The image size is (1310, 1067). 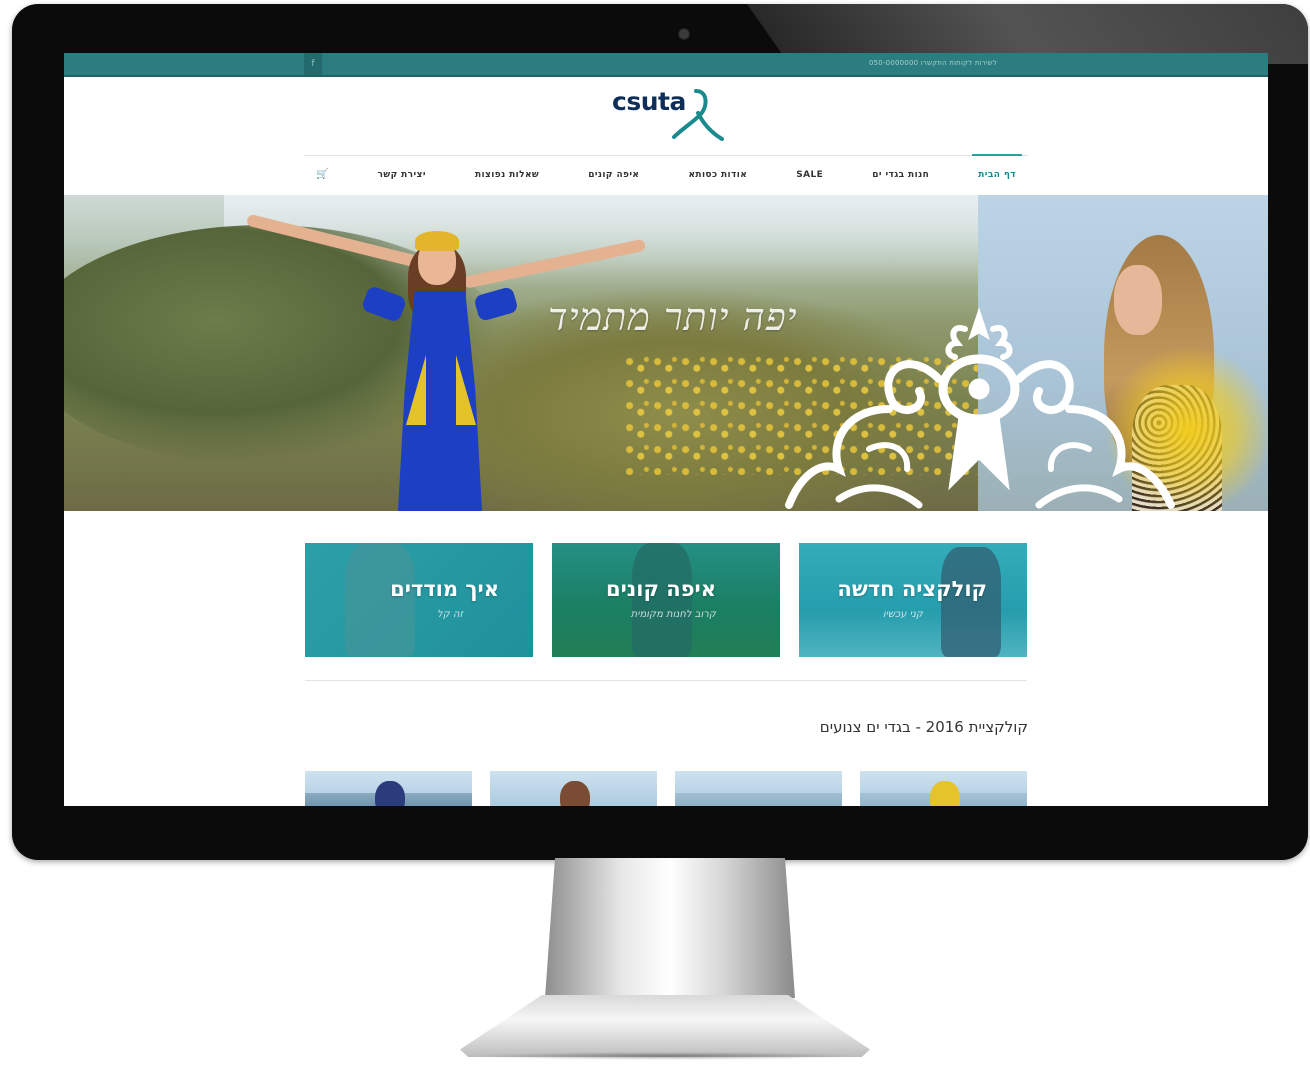 What do you see at coordinates (902, 614) in the screenshot?
I see `tile-subtitle: קני עכשיו` at bounding box center [902, 614].